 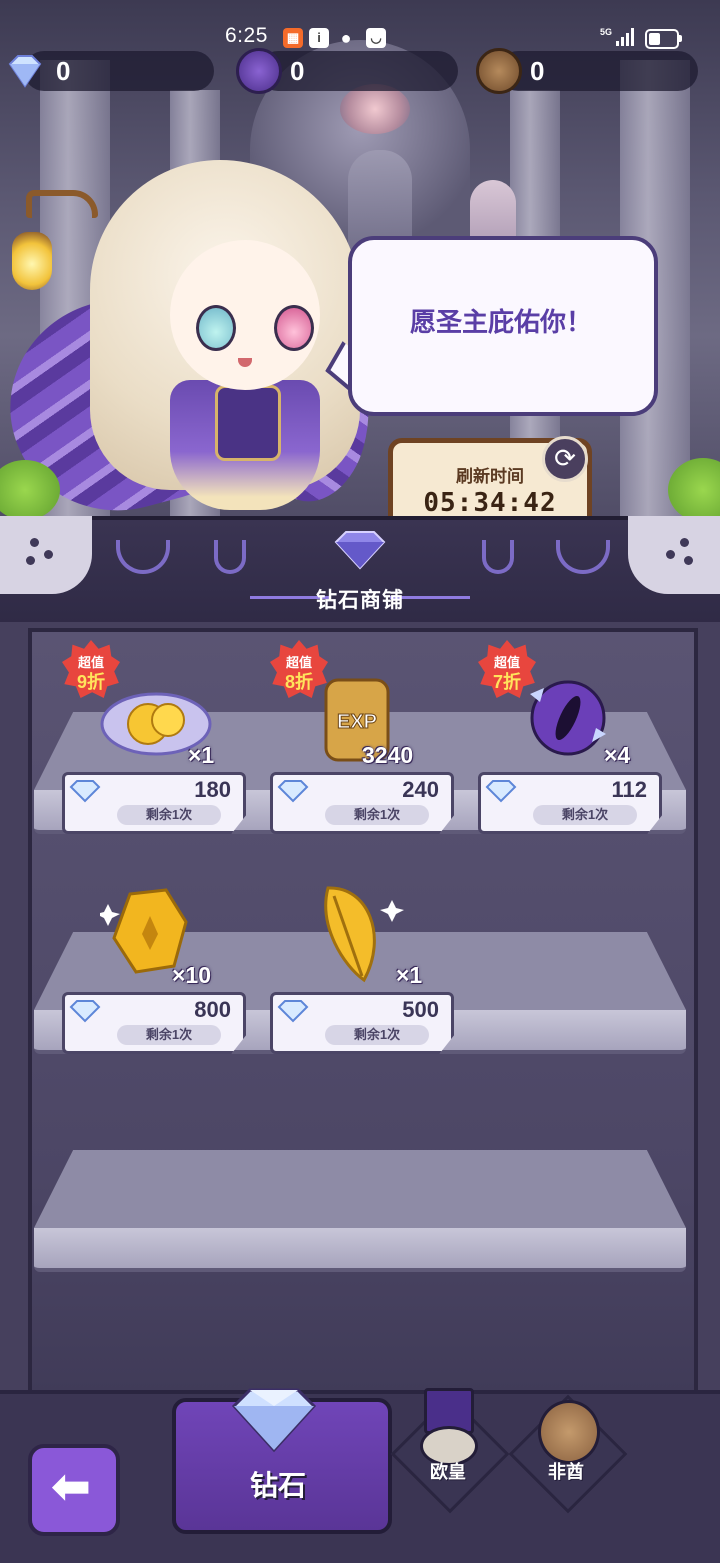 What do you see at coordinates (674, 555) in the screenshot?
I see `header-ornament-right` at bounding box center [674, 555].